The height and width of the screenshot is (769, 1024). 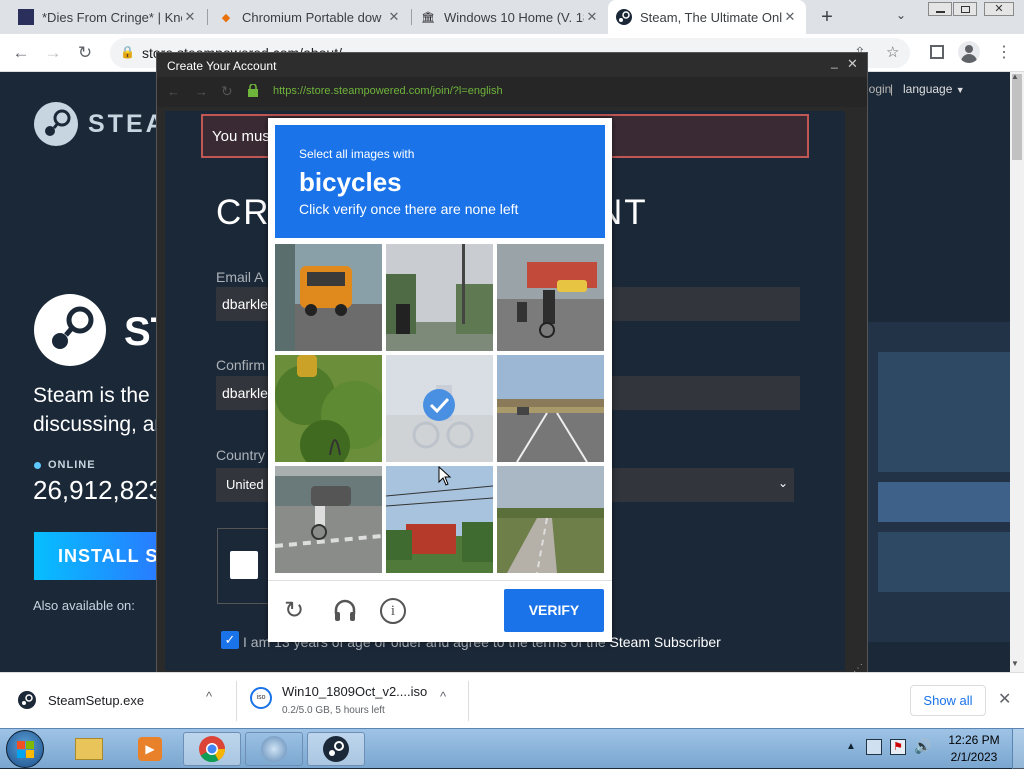 I want to click on back-arrow-icon: ←, so click(x=21, y=53).